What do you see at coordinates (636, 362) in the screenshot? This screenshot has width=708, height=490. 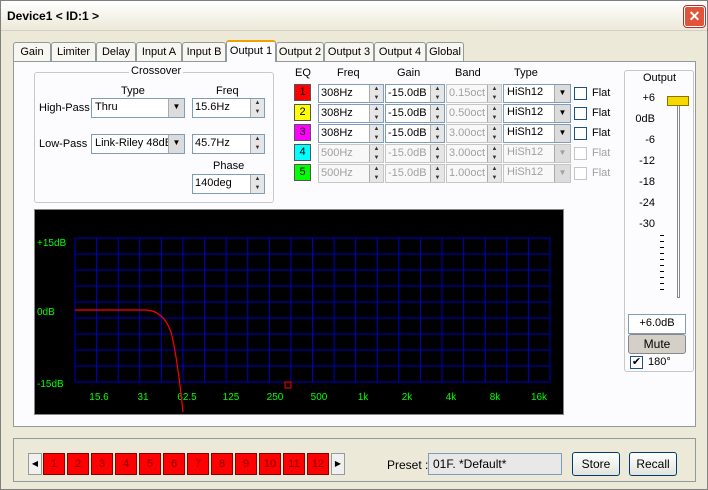 I see `invert-checkbox: ✔` at bounding box center [636, 362].